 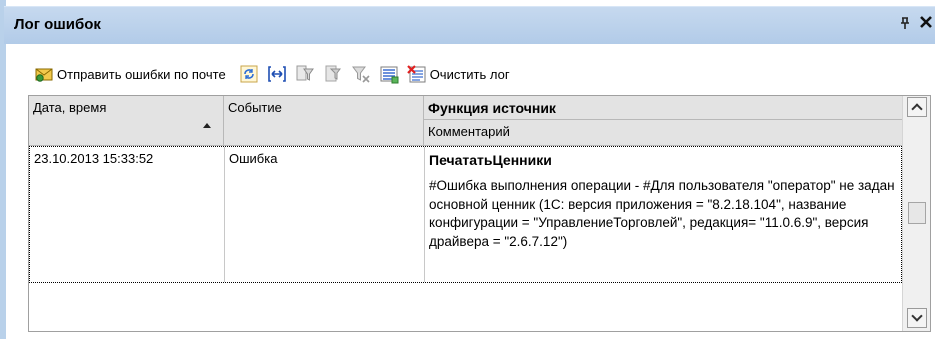 I want to click on send-errors-label: Отправить ошибки по почте, so click(x=141, y=74).